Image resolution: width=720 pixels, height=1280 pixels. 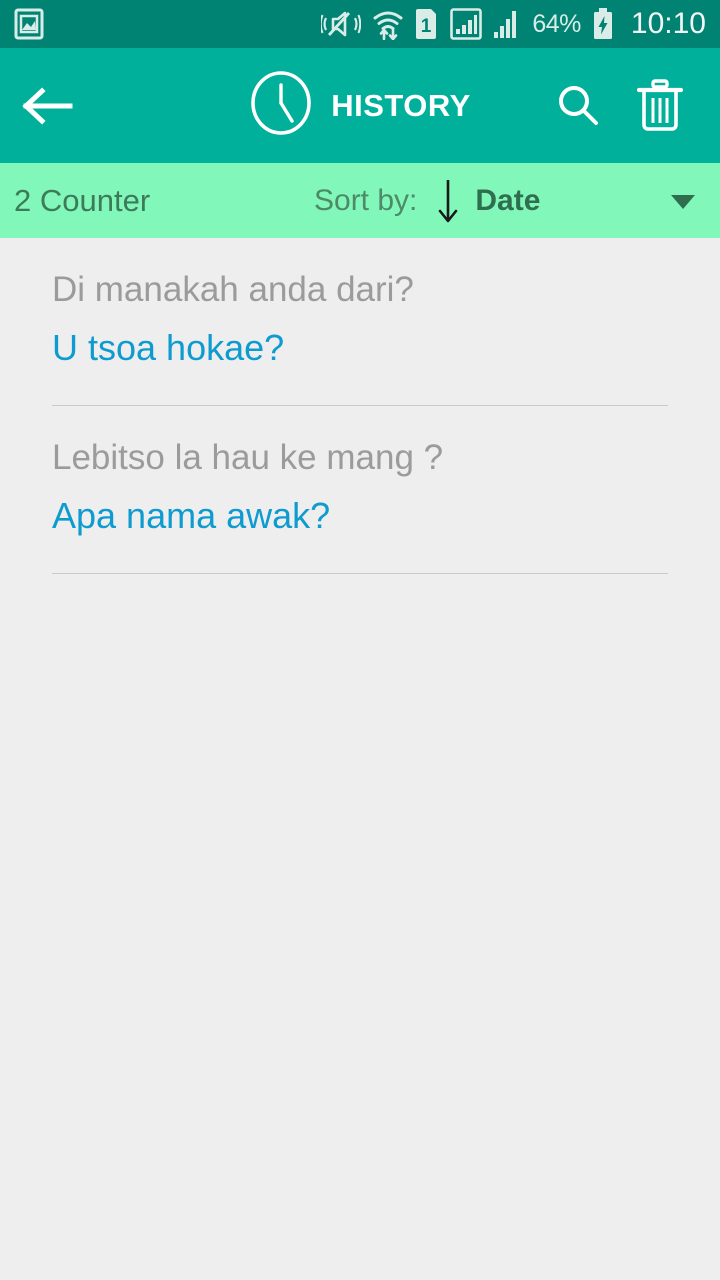 I want to click on history-target-text: Apa nama awak?, so click(x=191, y=515).